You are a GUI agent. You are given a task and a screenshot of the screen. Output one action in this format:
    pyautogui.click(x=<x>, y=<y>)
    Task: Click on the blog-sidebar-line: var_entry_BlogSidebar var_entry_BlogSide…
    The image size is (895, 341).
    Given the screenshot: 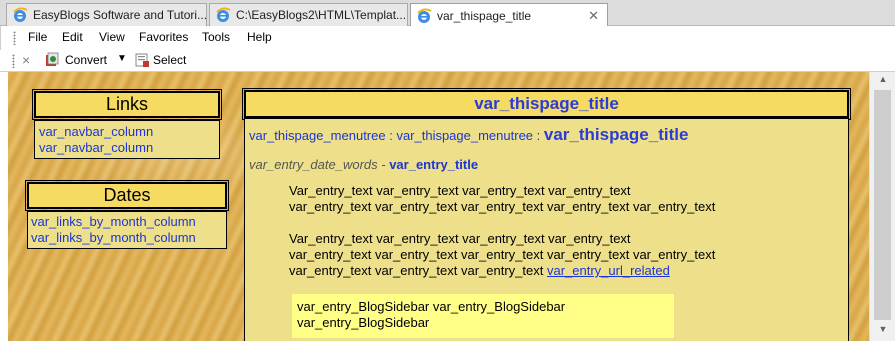 What is the action you would take?
    pyautogui.click(x=431, y=306)
    